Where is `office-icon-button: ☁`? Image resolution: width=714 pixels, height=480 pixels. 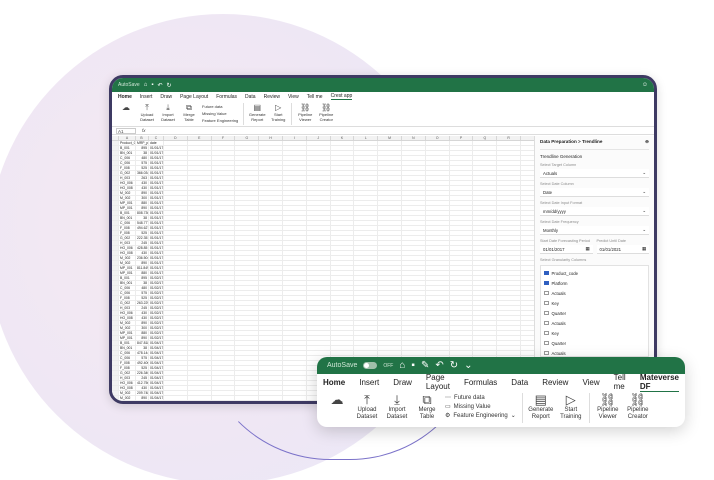
office-icon-button: ☁ is located at coordinates (126, 108).